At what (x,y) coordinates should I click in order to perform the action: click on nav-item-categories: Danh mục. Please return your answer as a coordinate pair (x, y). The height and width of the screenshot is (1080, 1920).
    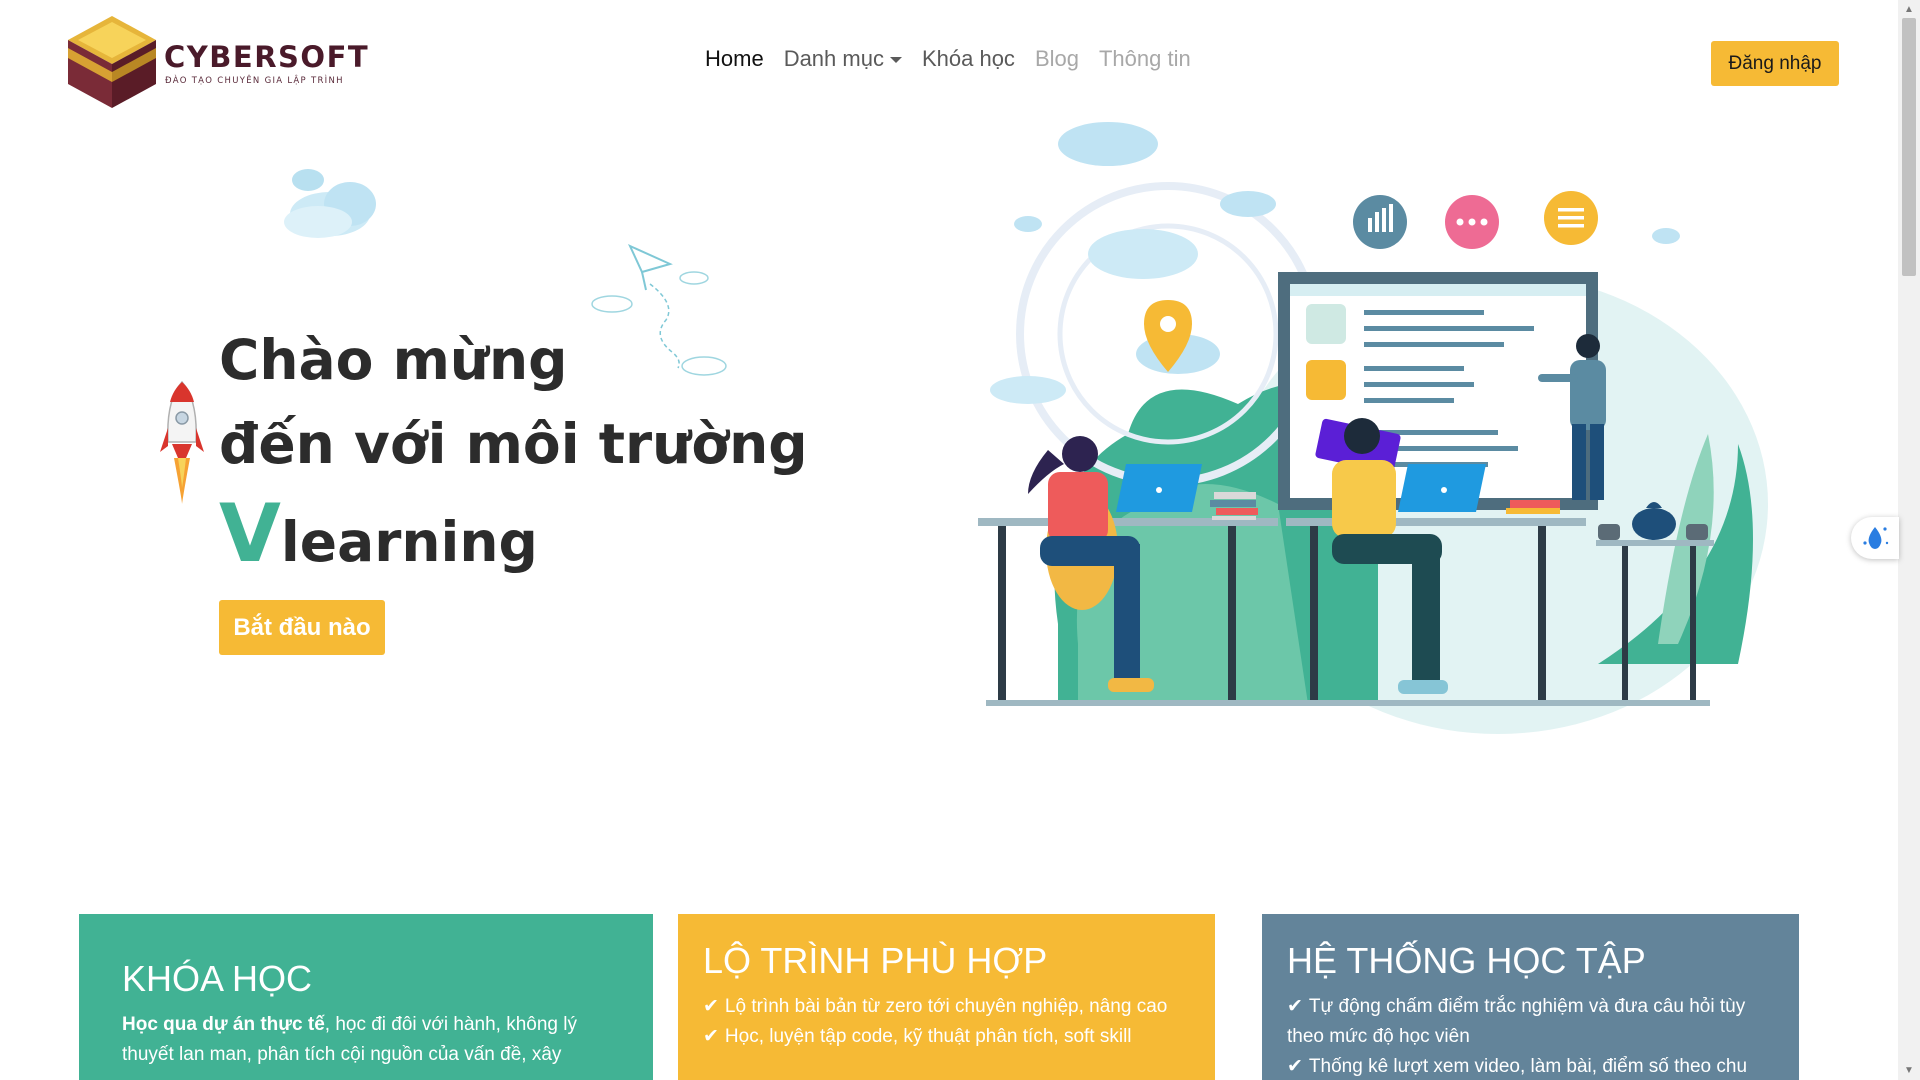
    Looking at the image, I should click on (843, 59).